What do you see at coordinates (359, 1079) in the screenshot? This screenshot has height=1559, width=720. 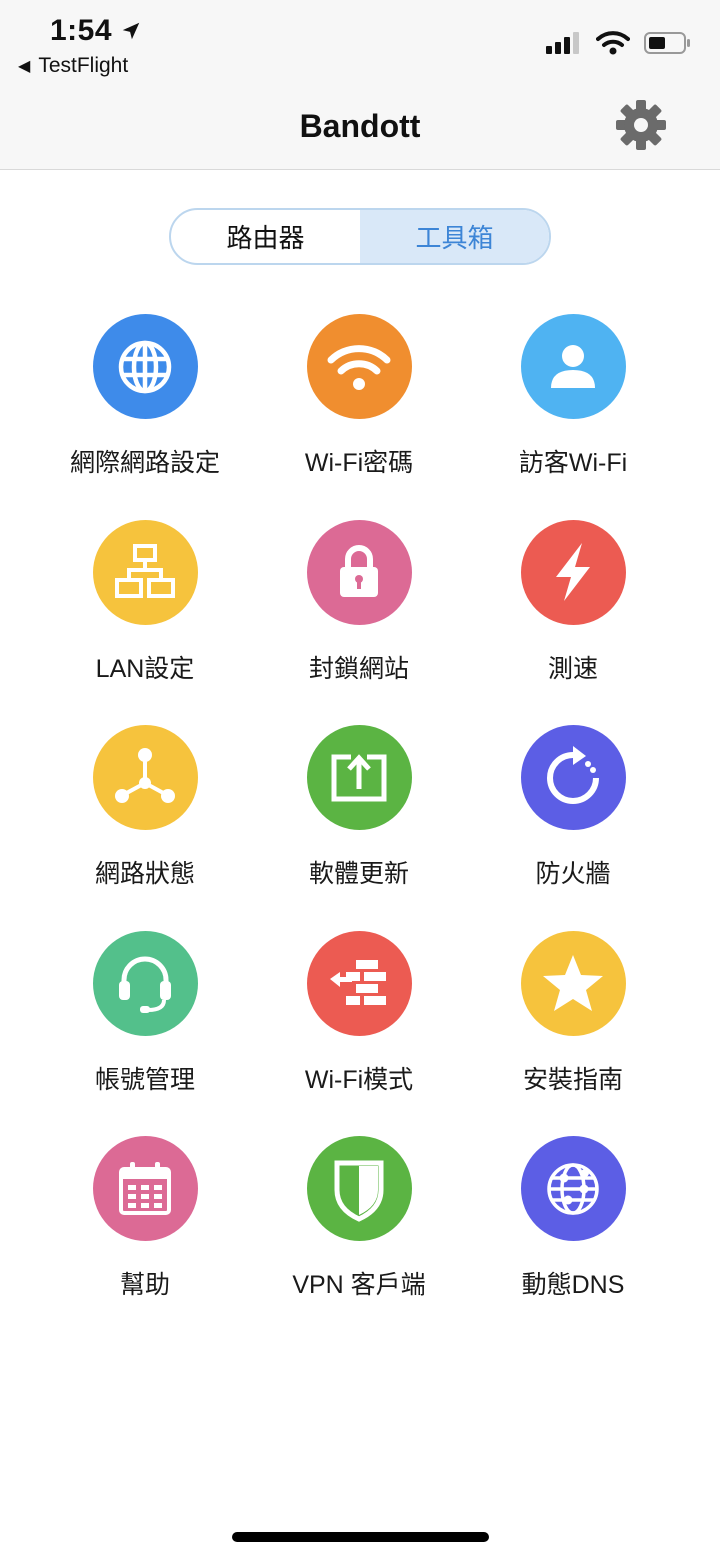 I see `tool-label: Wi-Fi模式` at bounding box center [359, 1079].